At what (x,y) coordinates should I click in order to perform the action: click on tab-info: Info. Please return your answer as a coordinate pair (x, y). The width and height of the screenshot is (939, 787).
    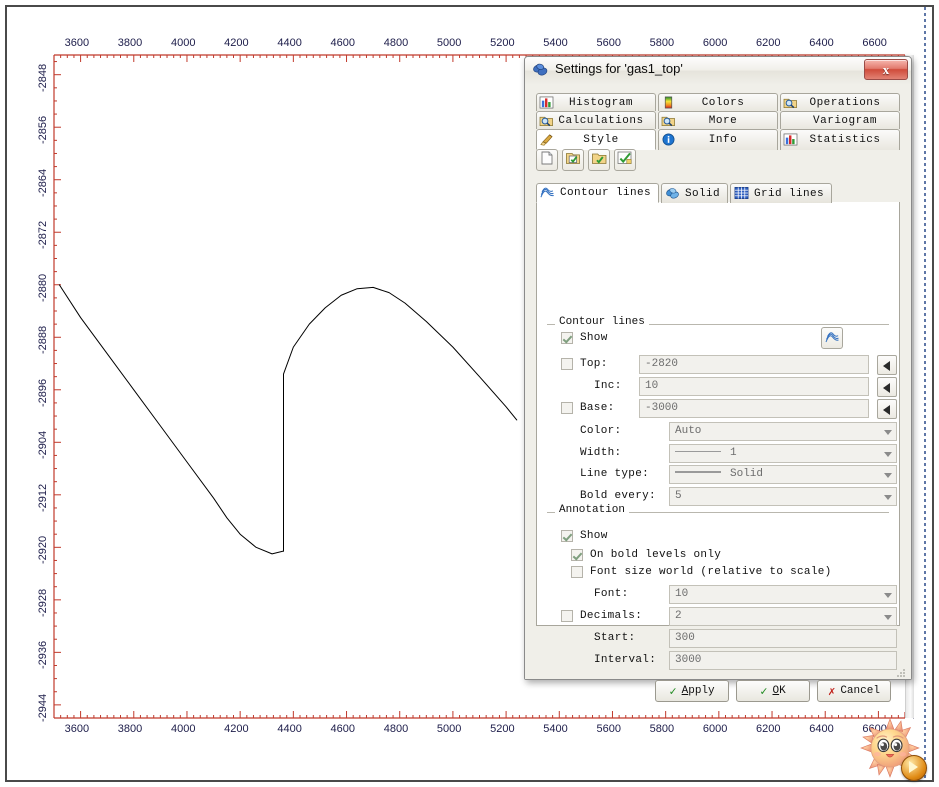
    Looking at the image, I should click on (718, 139).